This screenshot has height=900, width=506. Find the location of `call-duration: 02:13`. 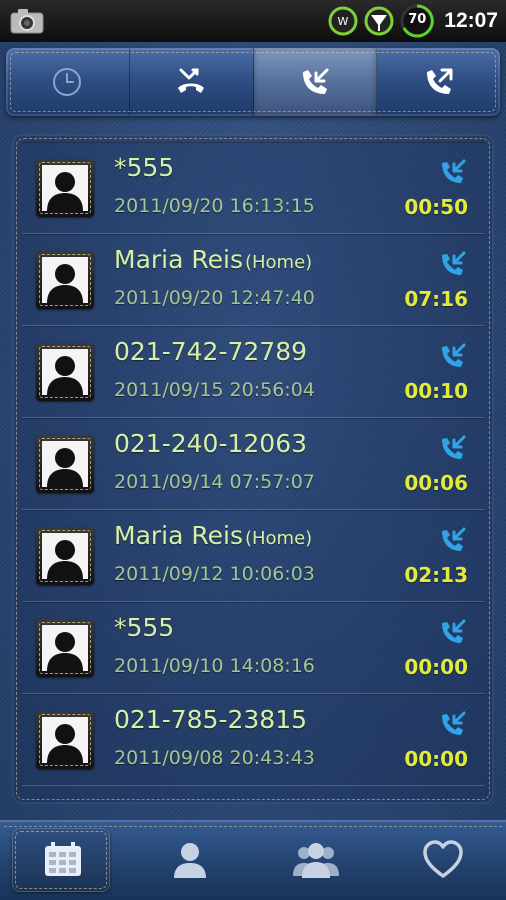

call-duration: 02:13 is located at coordinates (436, 575).